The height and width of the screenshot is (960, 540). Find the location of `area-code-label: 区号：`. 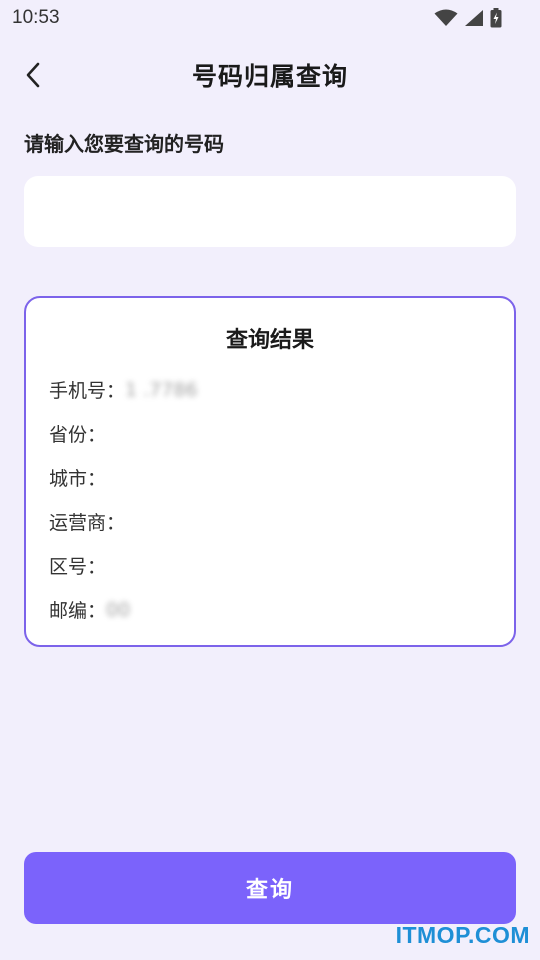

area-code-label: 区号： is located at coordinates (78, 567).